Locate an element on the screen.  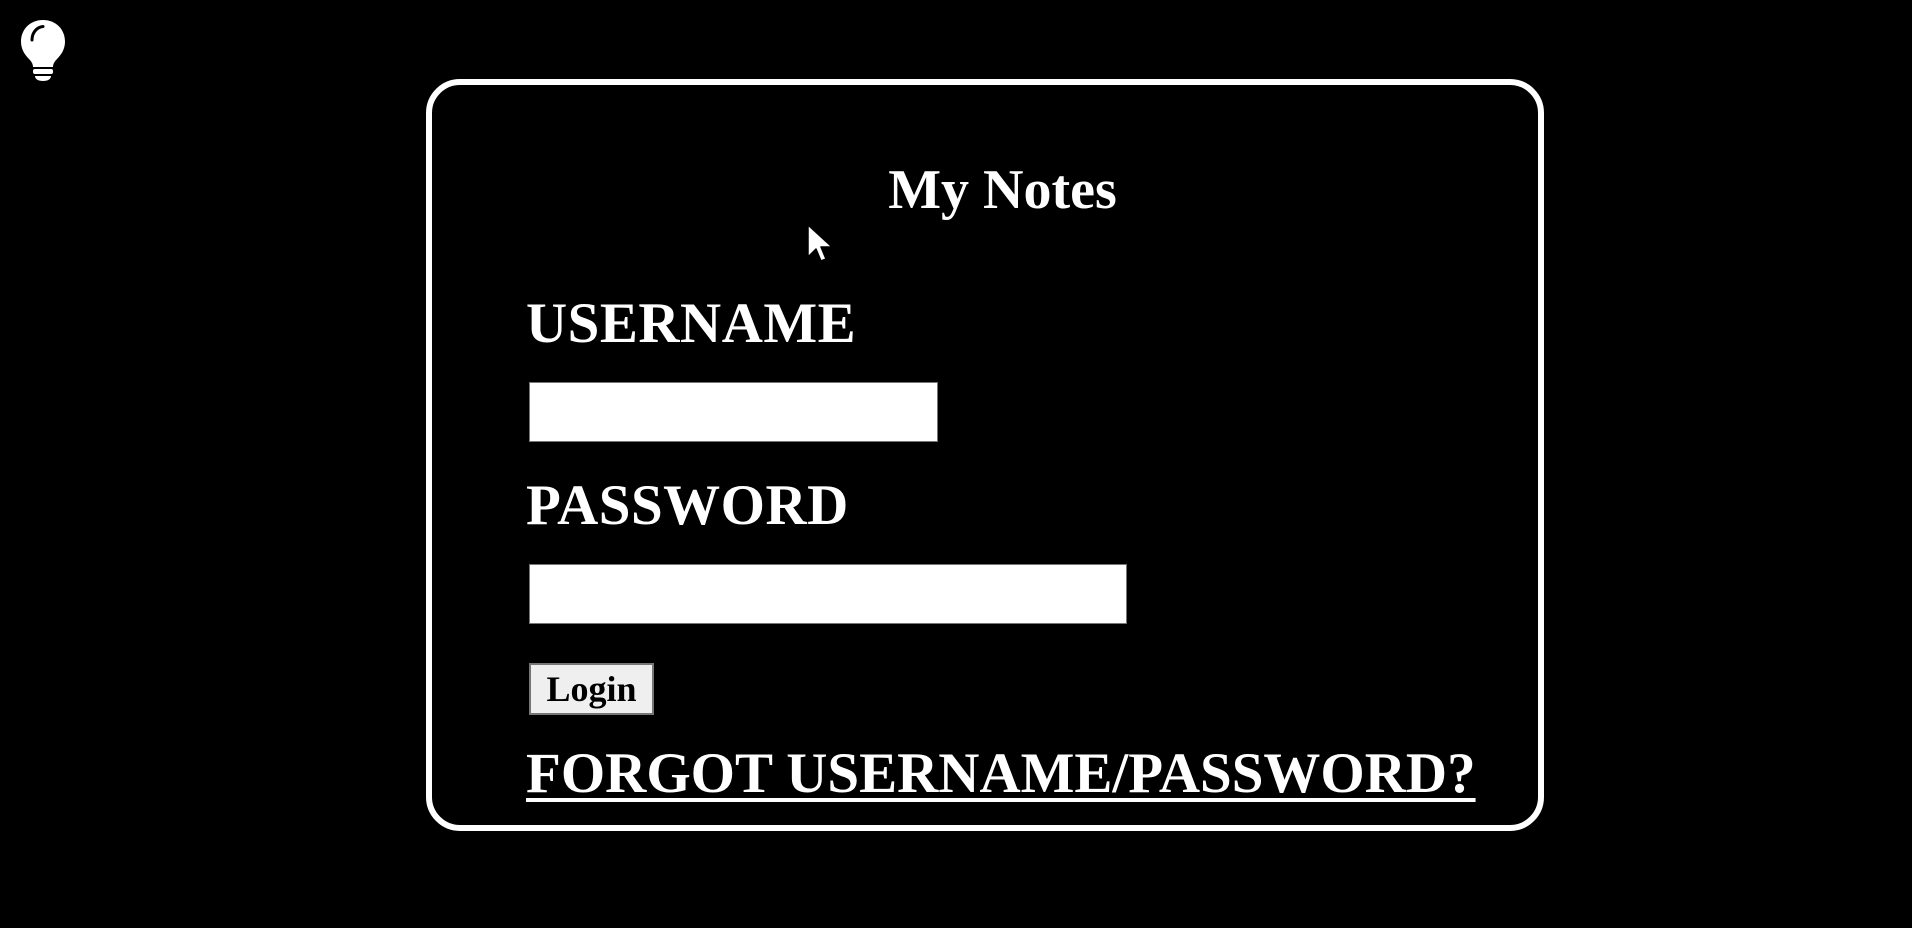
page-title: My Notes is located at coordinates (1002, 190).